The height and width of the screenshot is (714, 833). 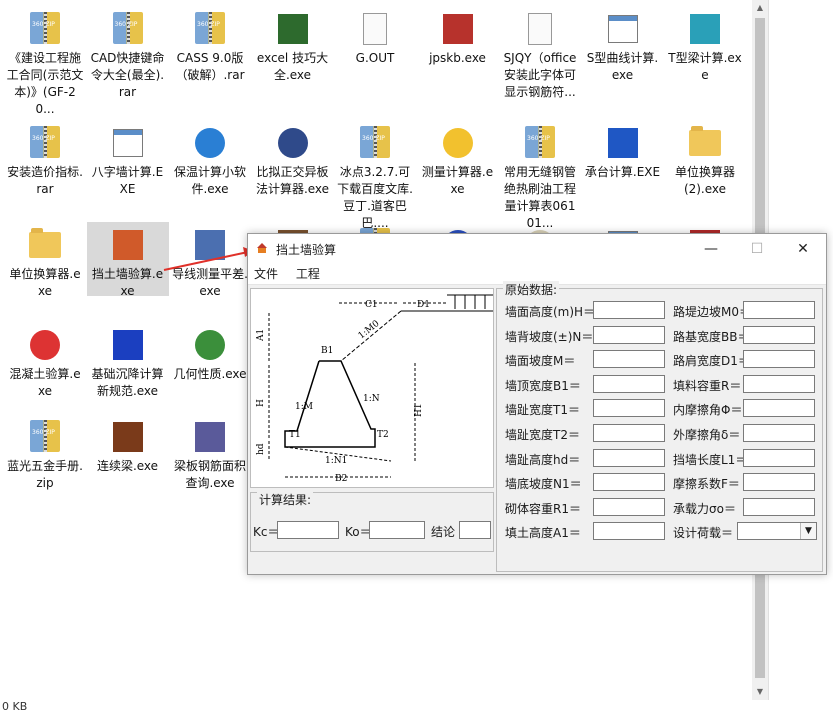 What do you see at coordinates (128, 159) in the screenshot?
I see `desktop-item: 八字墙计算.EXE` at bounding box center [128, 159].